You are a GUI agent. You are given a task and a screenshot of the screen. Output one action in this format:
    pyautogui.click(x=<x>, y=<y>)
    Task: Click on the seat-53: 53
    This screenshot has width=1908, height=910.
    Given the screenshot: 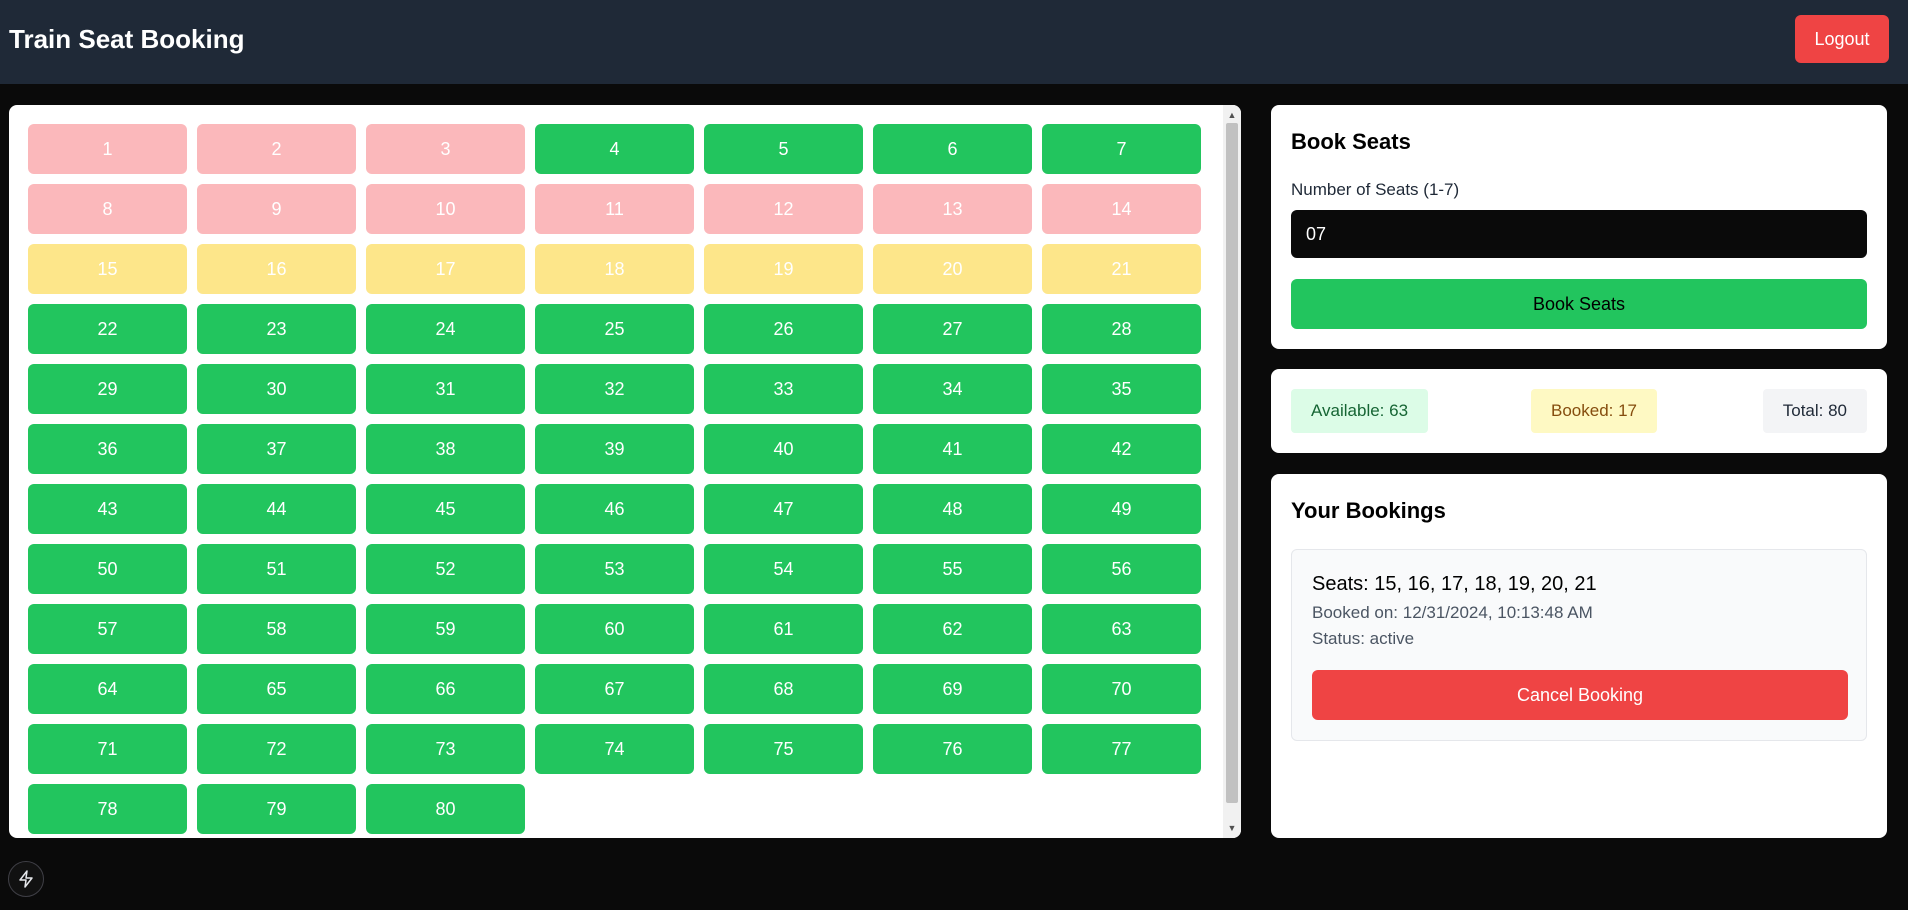 What is the action you would take?
    pyautogui.click(x=614, y=569)
    